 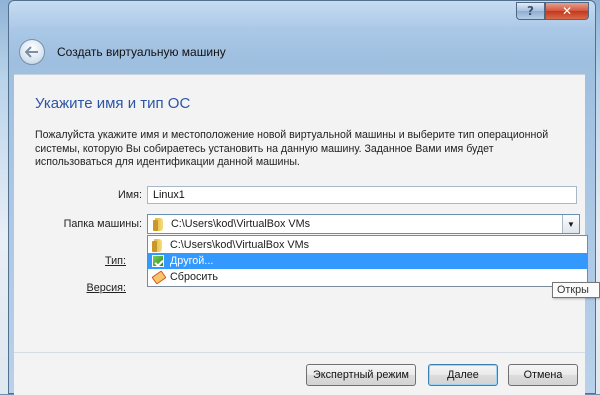 What do you see at coordinates (299, 352) in the screenshot?
I see `separator` at bounding box center [299, 352].